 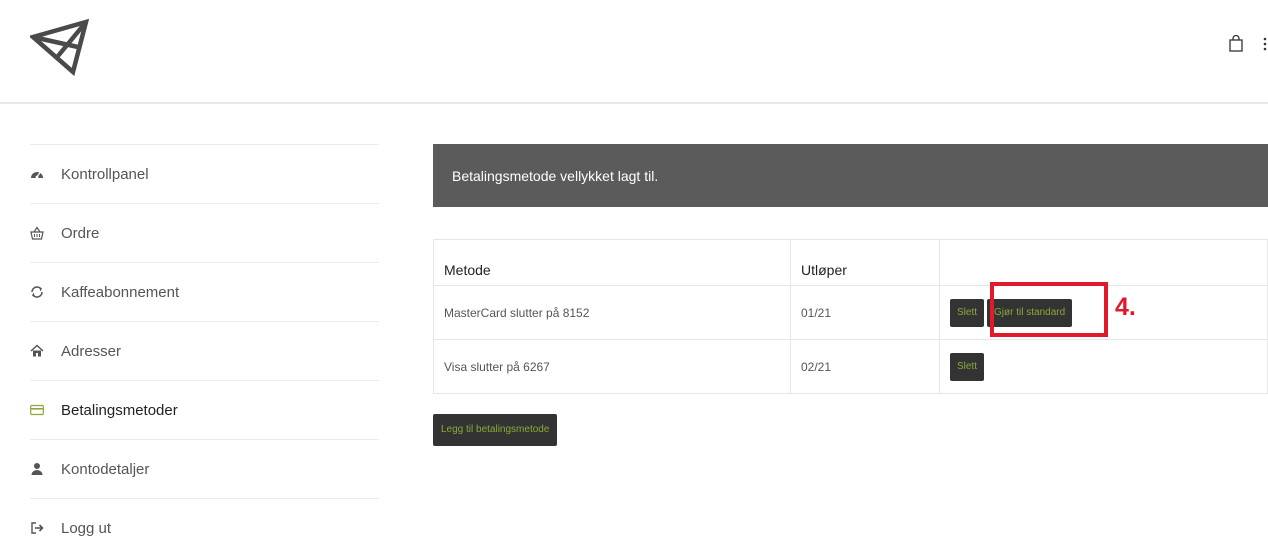 What do you see at coordinates (37, 233) in the screenshot?
I see `basket-icon` at bounding box center [37, 233].